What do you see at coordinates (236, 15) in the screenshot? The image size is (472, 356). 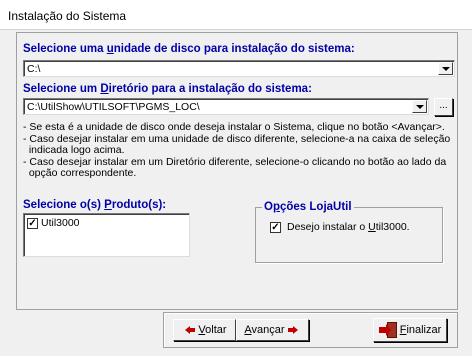 I see `title-bar: Instalação do Sistema` at bounding box center [236, 15].